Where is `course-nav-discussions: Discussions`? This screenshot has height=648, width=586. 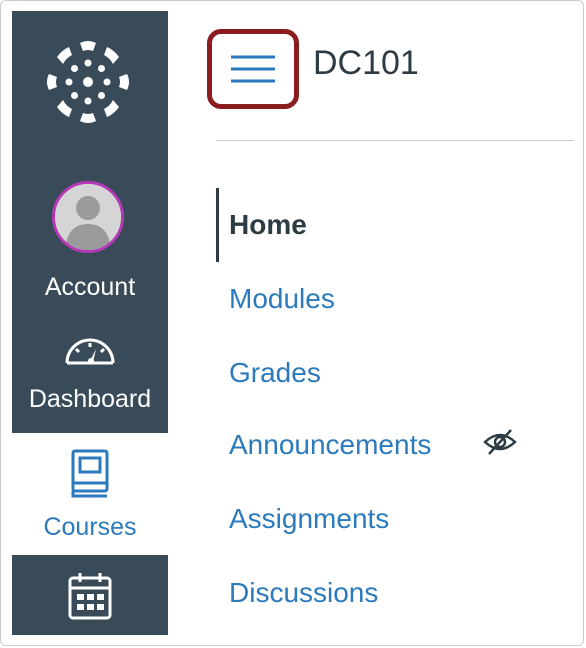 course-nav-discussions: Discussions is located at coordinates (396, 593).